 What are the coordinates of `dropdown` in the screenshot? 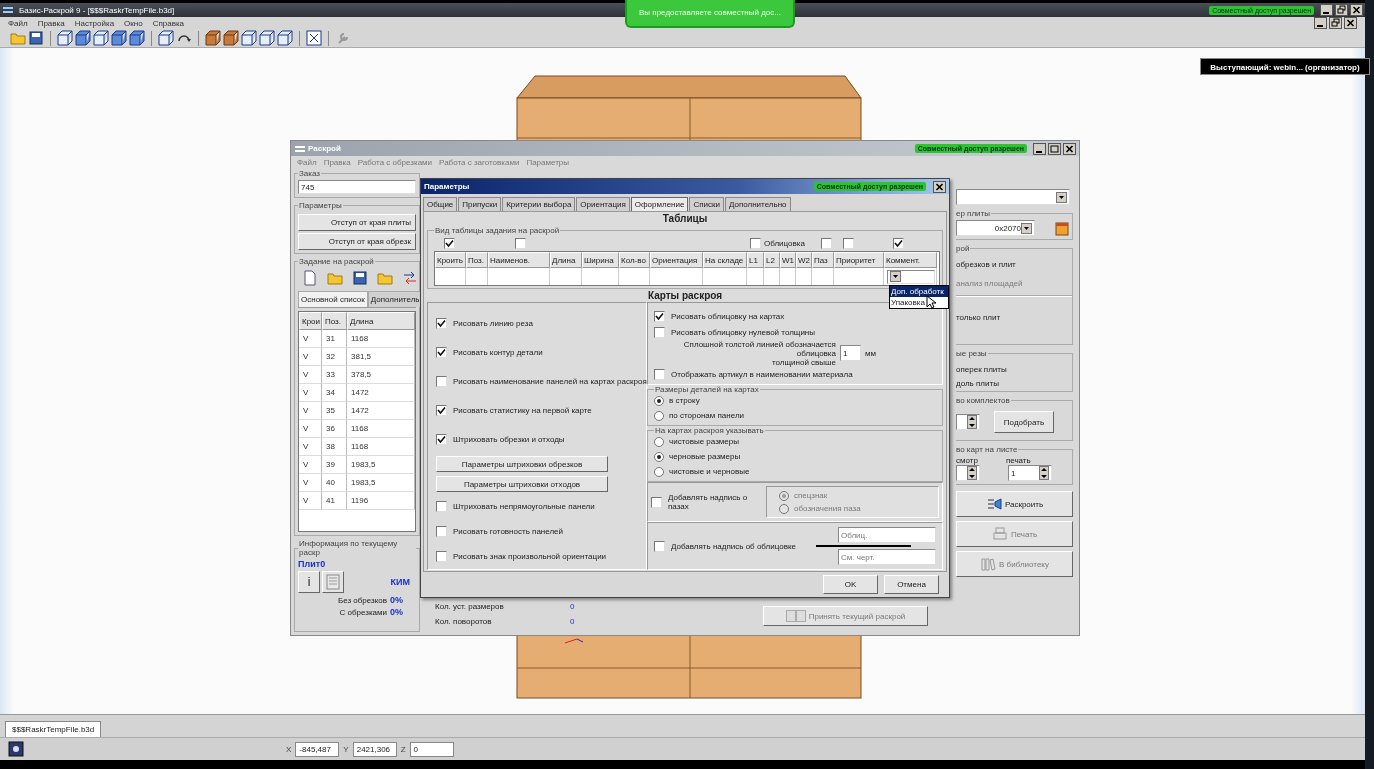 It's located at (1013, 197).